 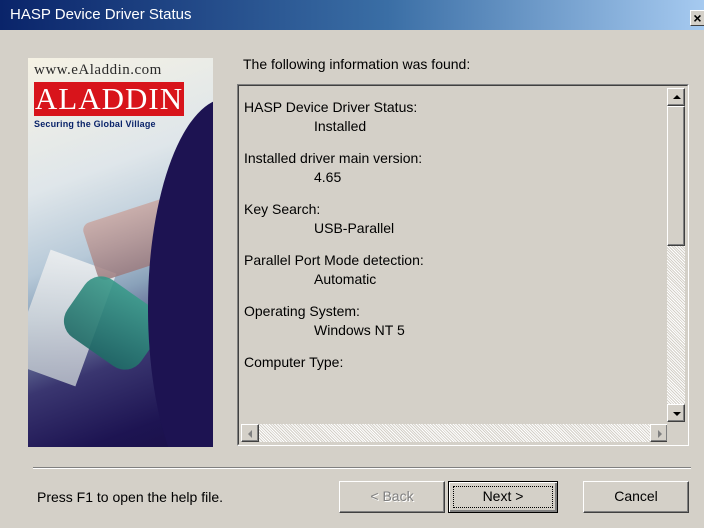 What do you see at coordinates (109, 98) in the screenshot?
I see `aladdin-logo: ALADDIN` at bounding box center [109, 98].